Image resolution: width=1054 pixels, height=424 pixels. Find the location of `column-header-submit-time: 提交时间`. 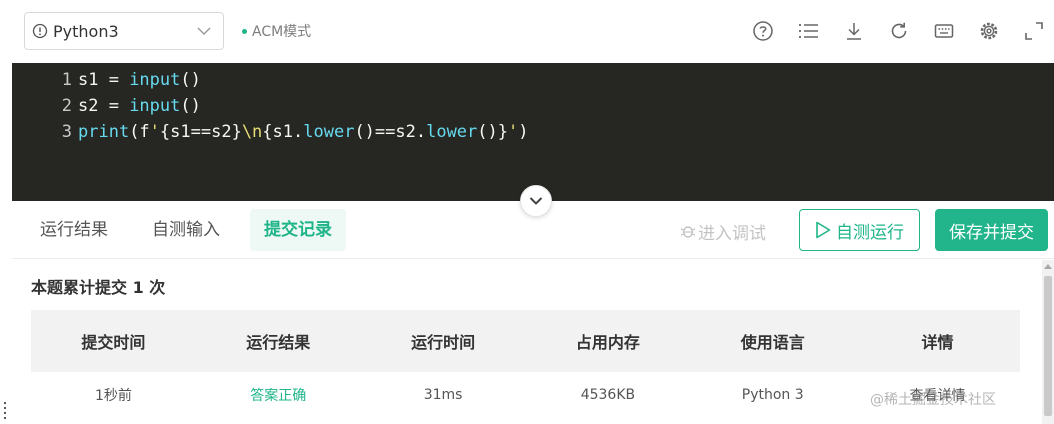

column-header-submit-time: 提交时间 is located at coordinates (113, 342).